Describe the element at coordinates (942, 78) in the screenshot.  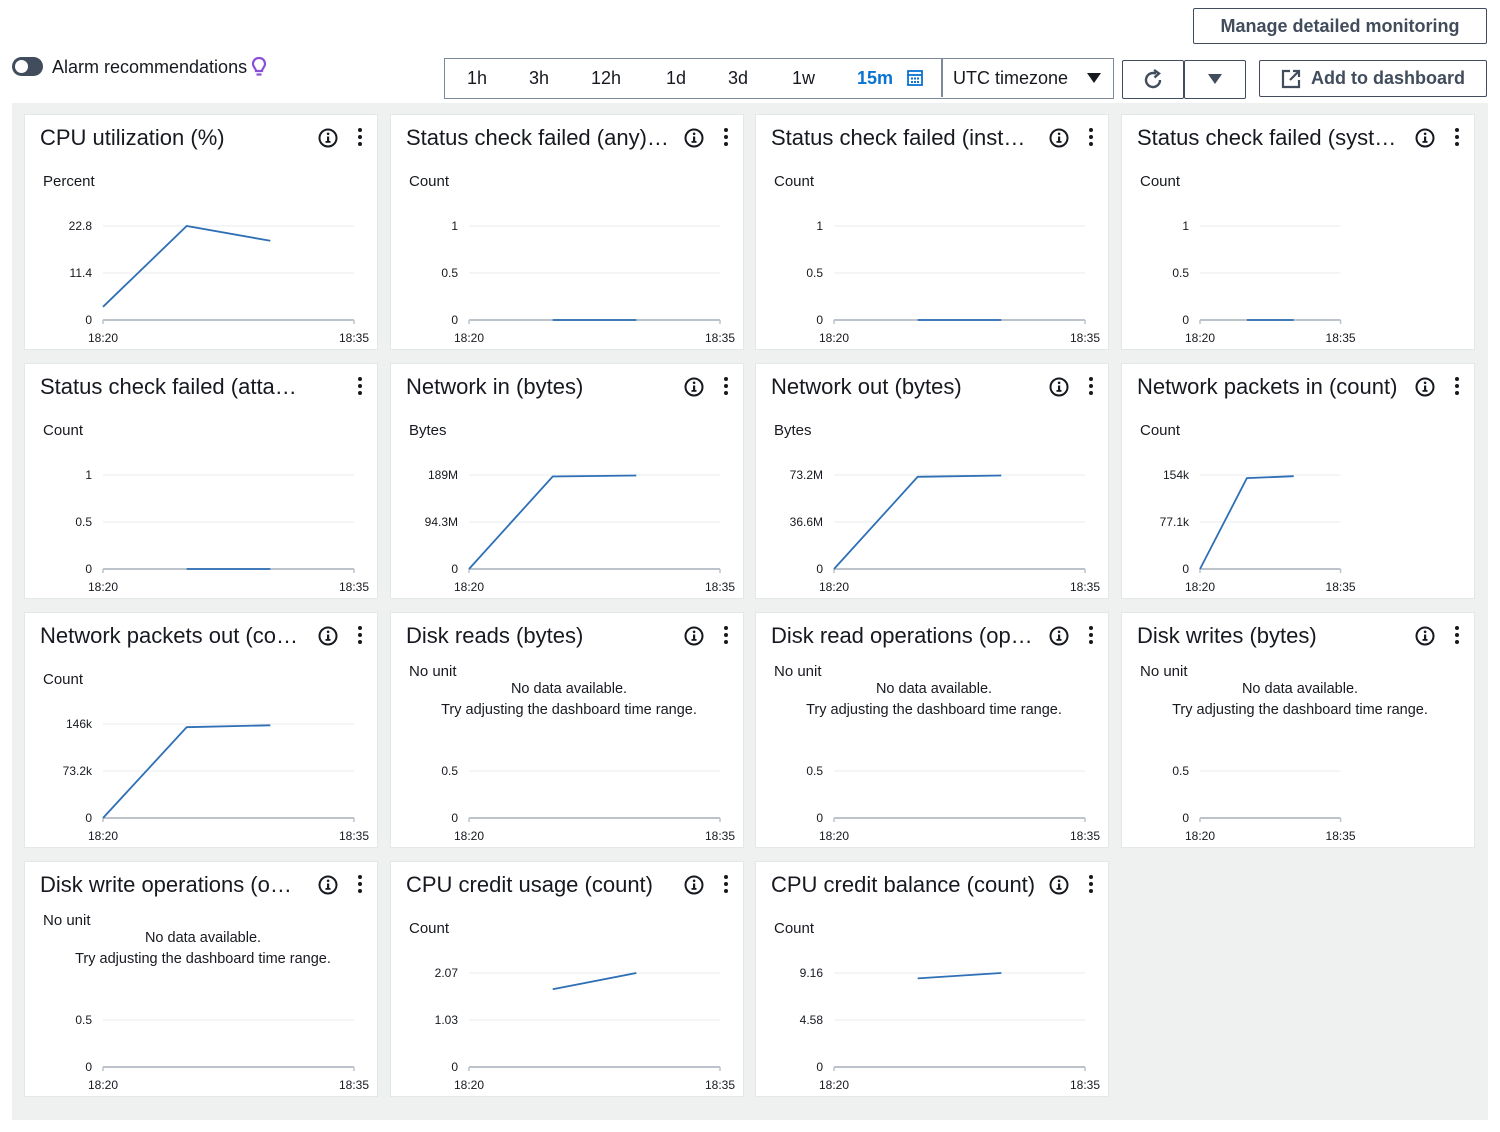
I see `divider` at that location.